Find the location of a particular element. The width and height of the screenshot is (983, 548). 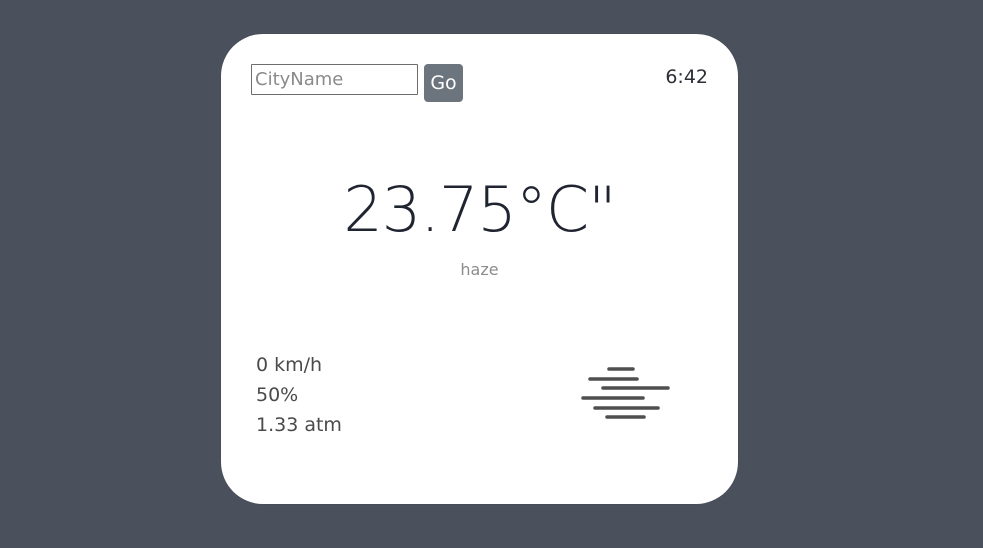

weather-details: 0 km/h 50% 1.33 atm is located at coordinates (299, 395).